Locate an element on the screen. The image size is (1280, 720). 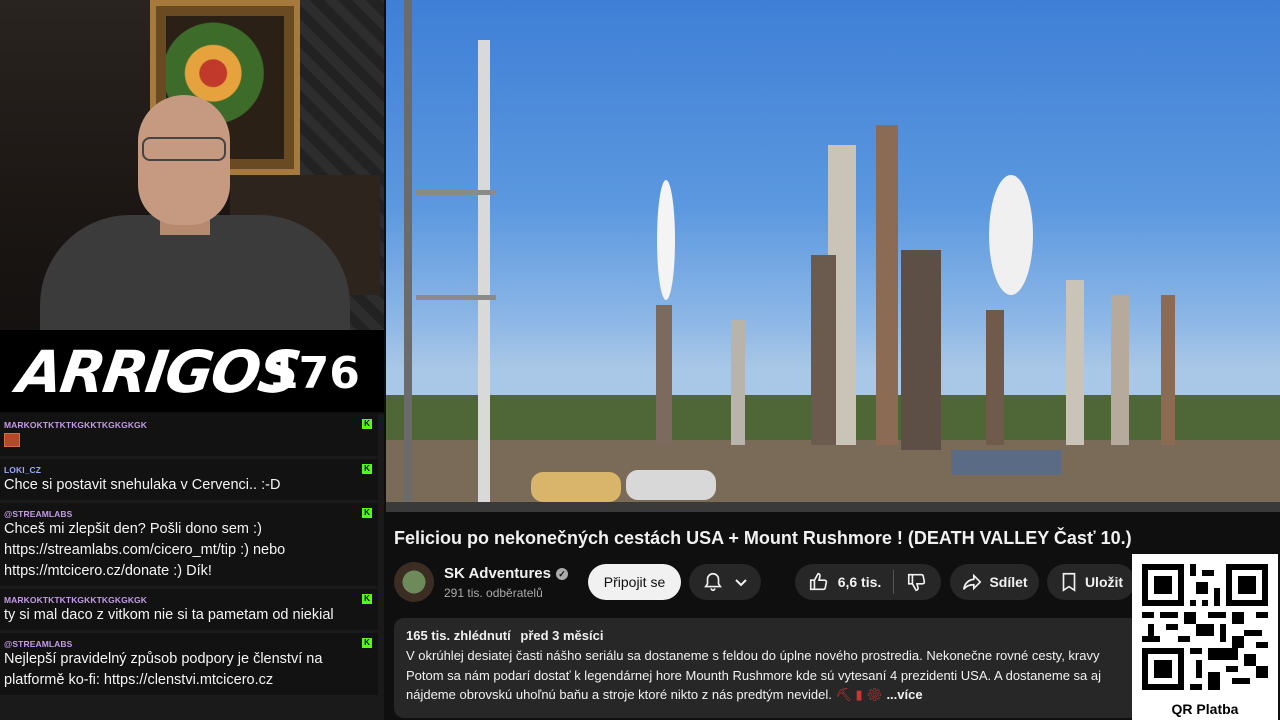
banner-name: ARRIGOS is located at coordinates (158, 372).